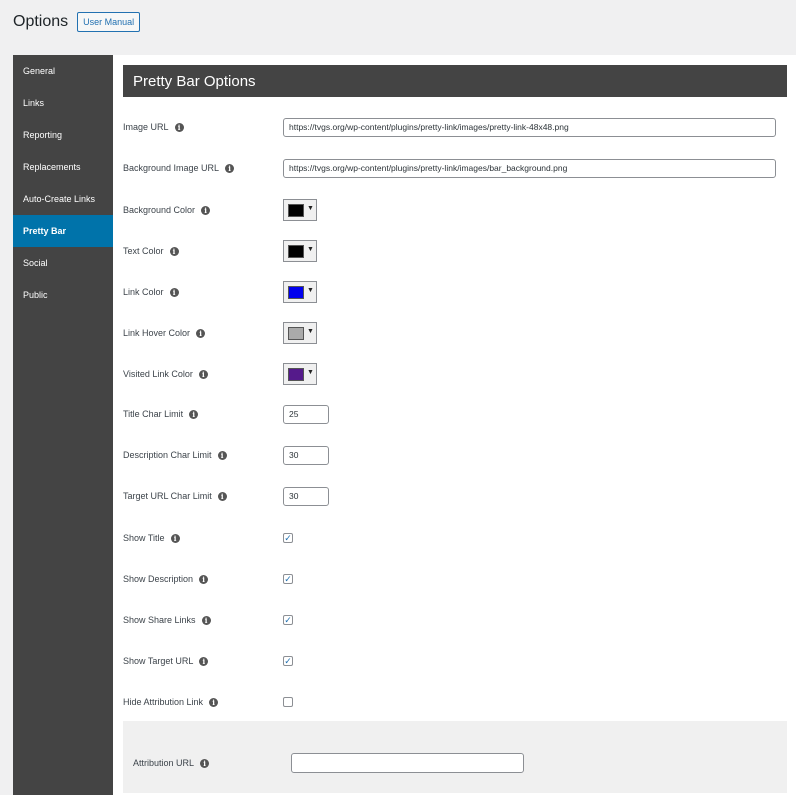 This screenshot has width=796, height=795. Describe the element at coordinates (455, 81) in the screenshot. I see `section-title: Pretty Bar Options` at that location.